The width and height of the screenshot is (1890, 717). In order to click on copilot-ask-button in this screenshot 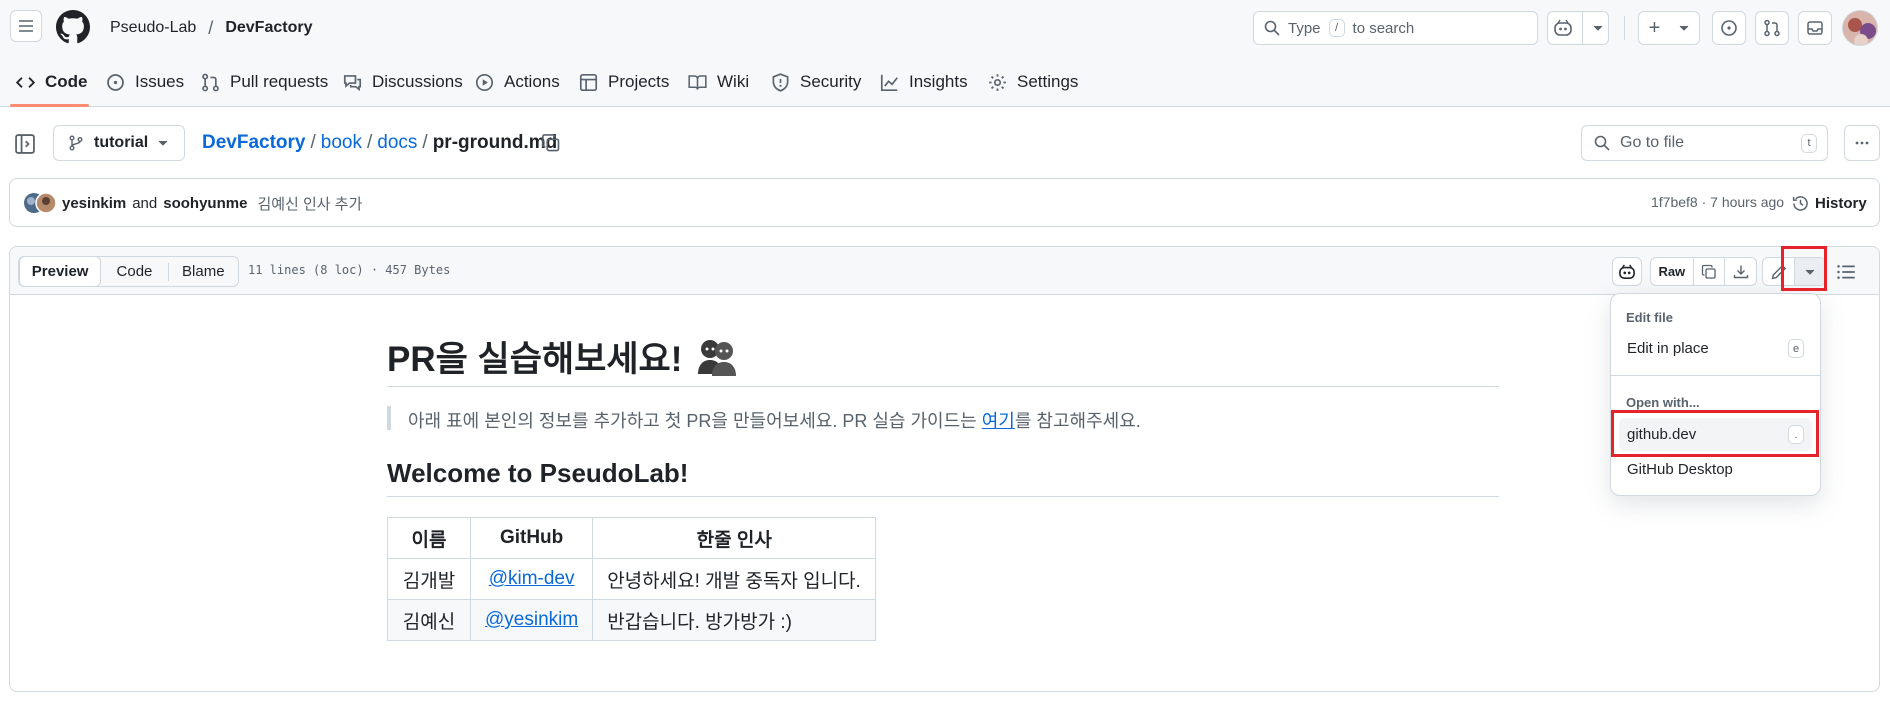, I will do `click(1627, 271)`.